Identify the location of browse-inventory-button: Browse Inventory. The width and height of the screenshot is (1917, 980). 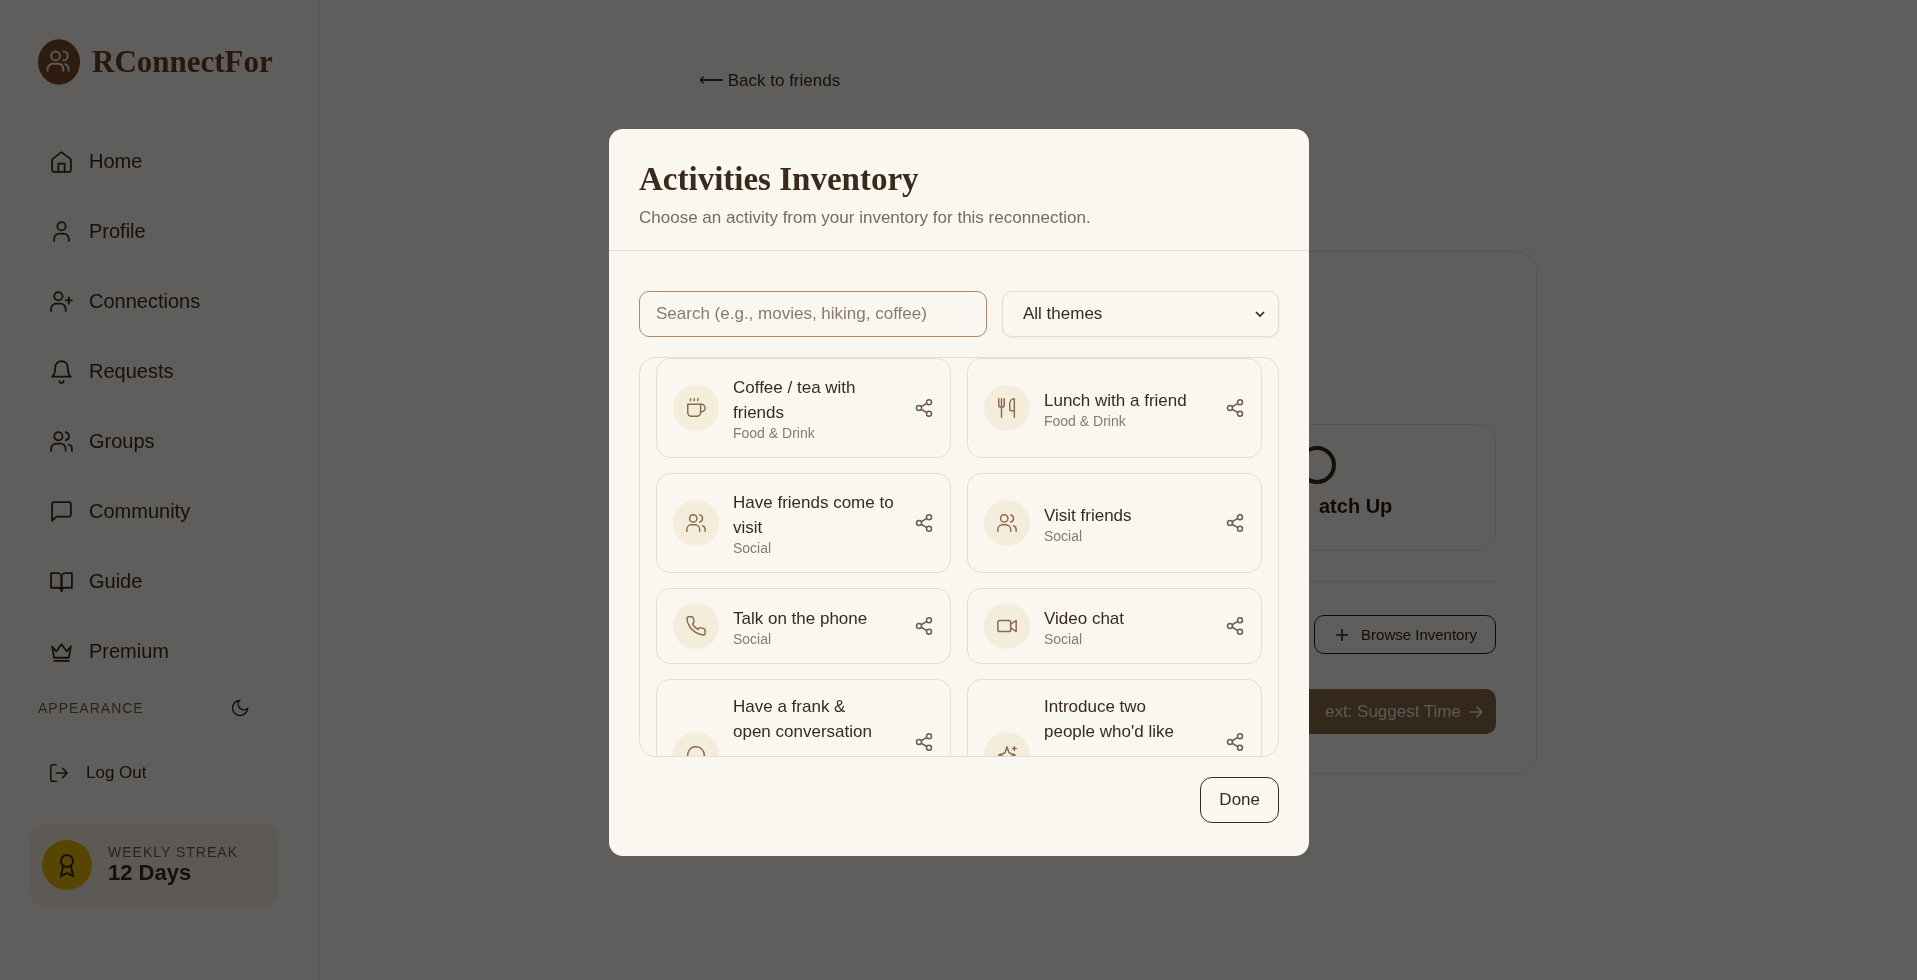
(1405, 634).